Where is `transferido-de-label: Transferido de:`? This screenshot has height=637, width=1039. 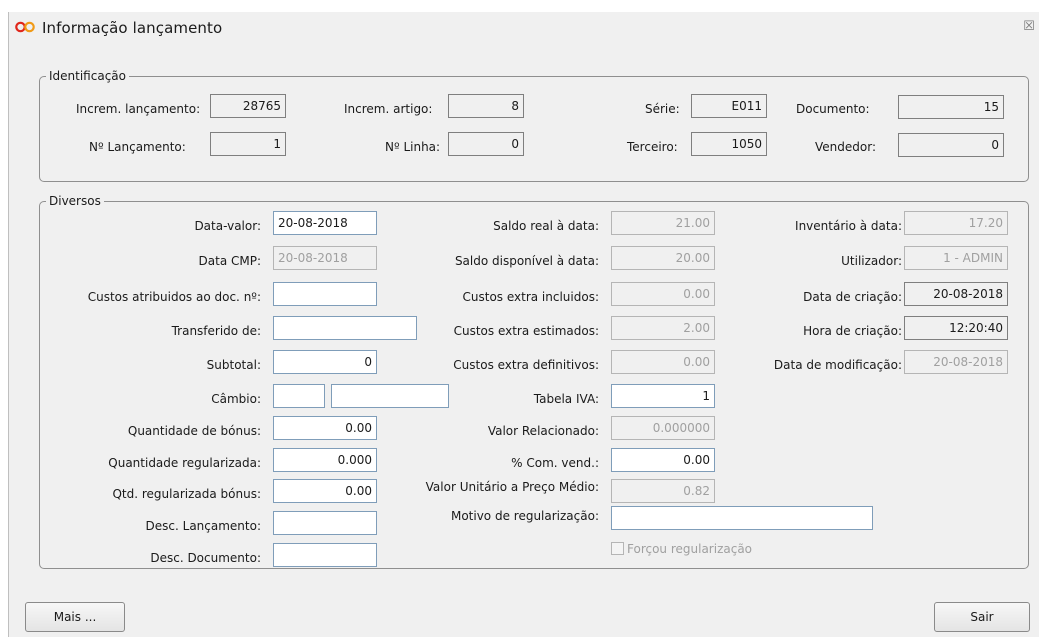
transferido-de-label: Transferido de: is located at coordinates (216, 331).